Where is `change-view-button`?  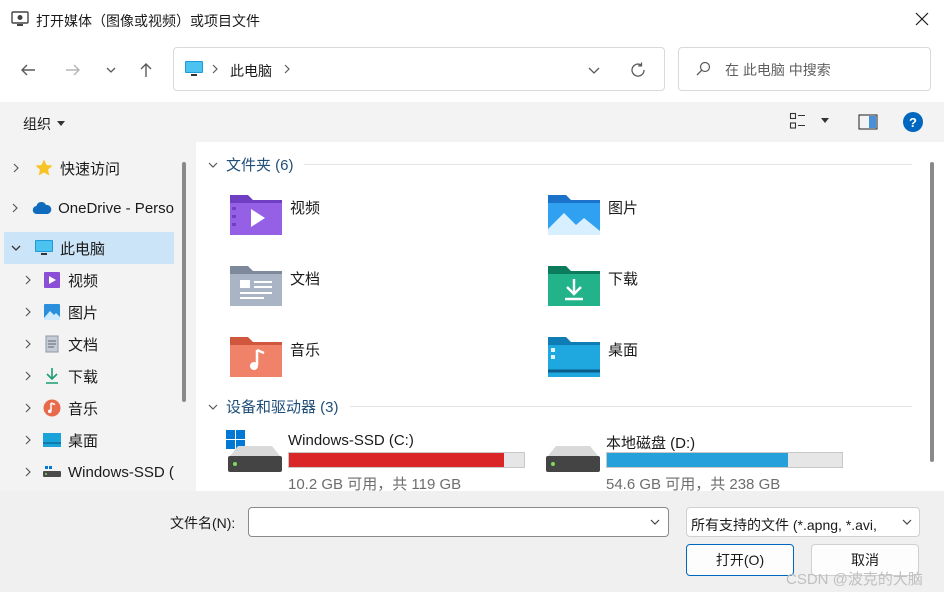
change-view-button is located at coordinates (809, 121).